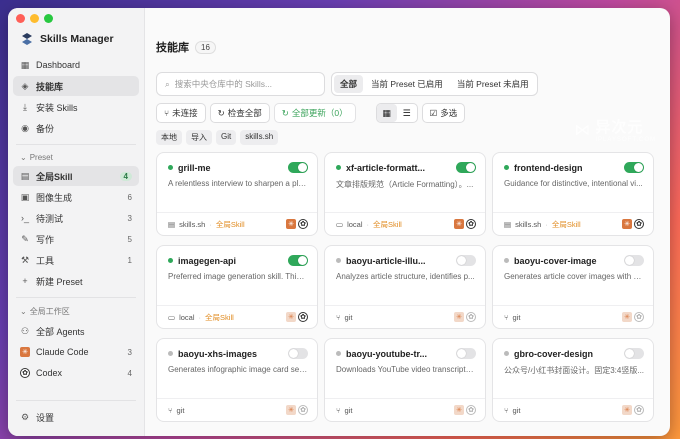  Describe the element at coordinates (407, 84) in the screenshot. I see `segment-enabled: 当前 Preset 已启用` at that location.